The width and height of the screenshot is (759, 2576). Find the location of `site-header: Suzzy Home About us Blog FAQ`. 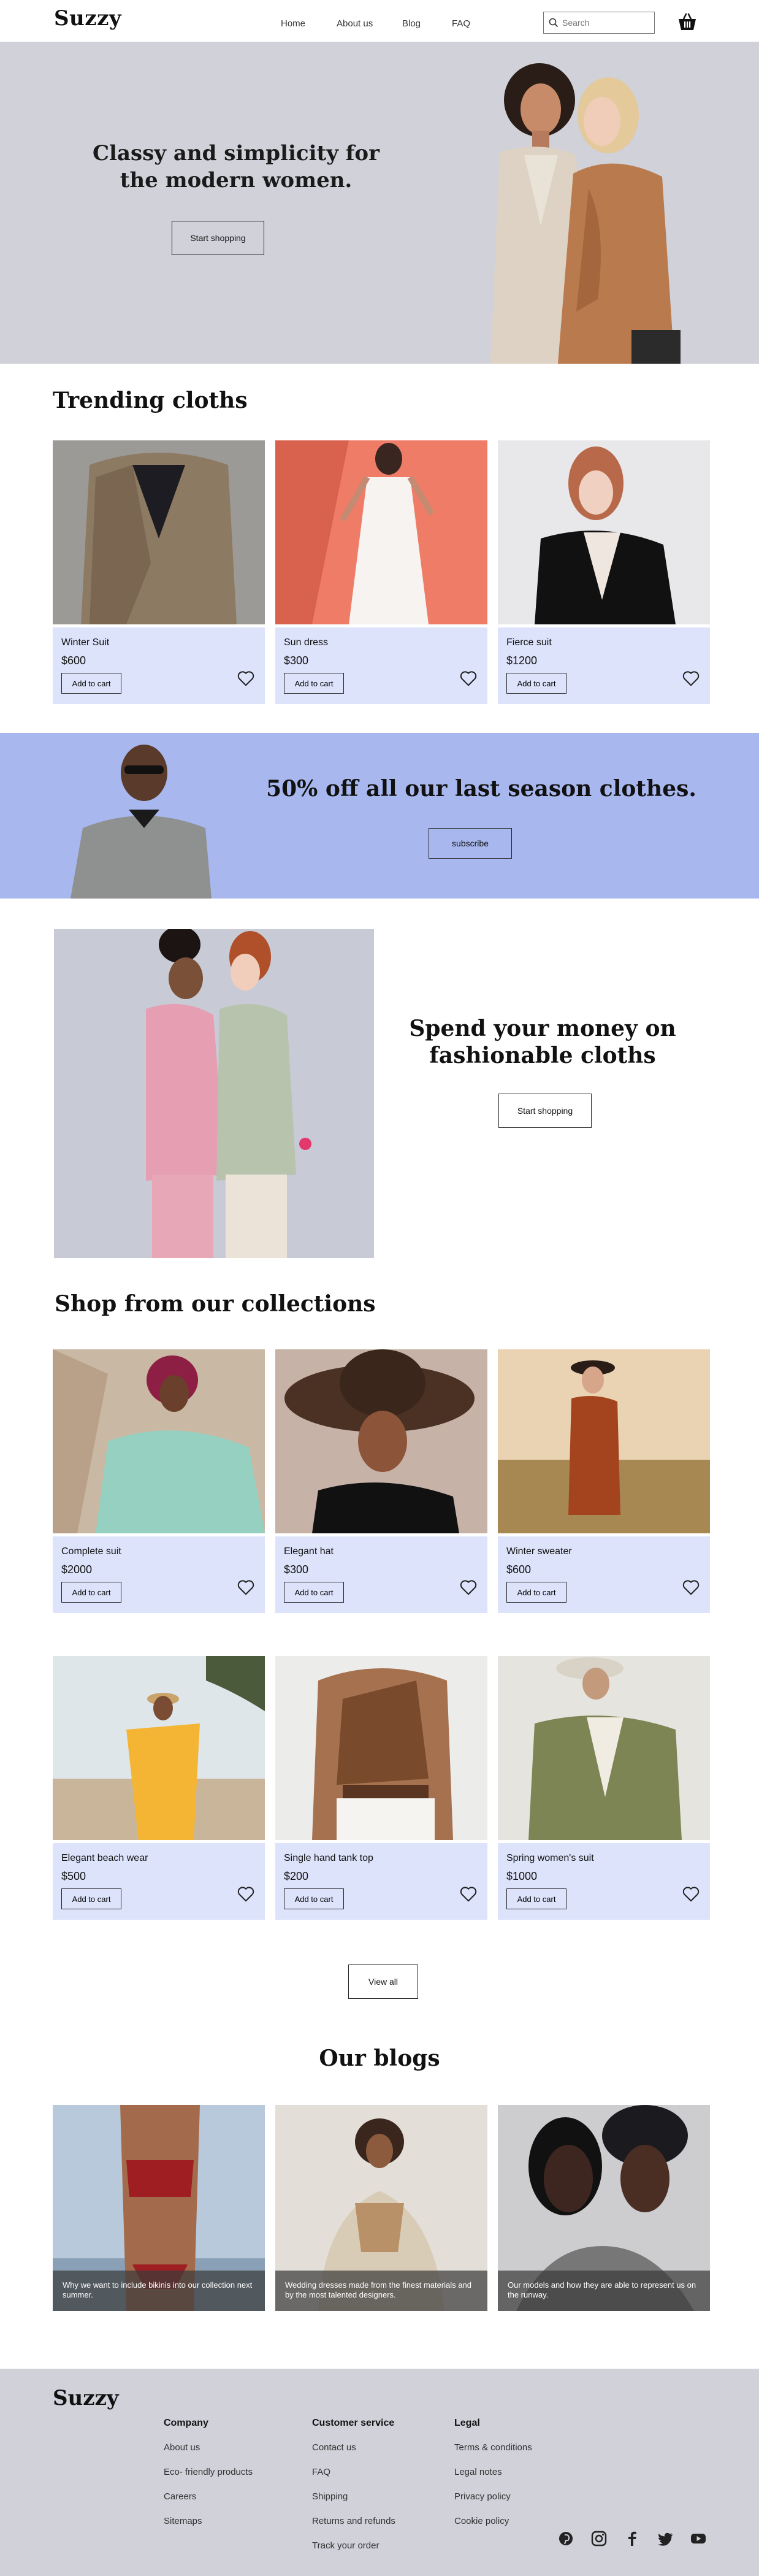

site-header: Suzzy Home About us Blog FAQ is located at coordinates (379, 21).